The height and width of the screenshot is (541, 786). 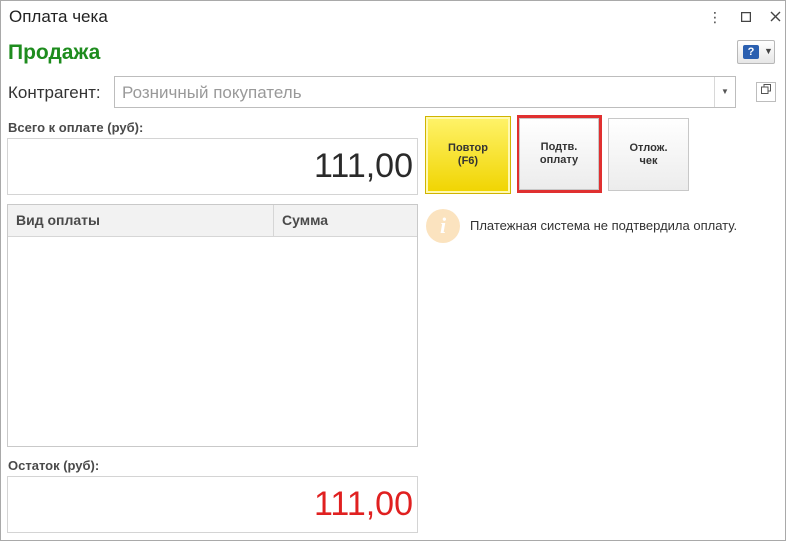 What do you see at coordinates (141, 220) in the screenshot?
I see `column-header-payment-type: Вид оплаты` at bounding box center [141, 220].